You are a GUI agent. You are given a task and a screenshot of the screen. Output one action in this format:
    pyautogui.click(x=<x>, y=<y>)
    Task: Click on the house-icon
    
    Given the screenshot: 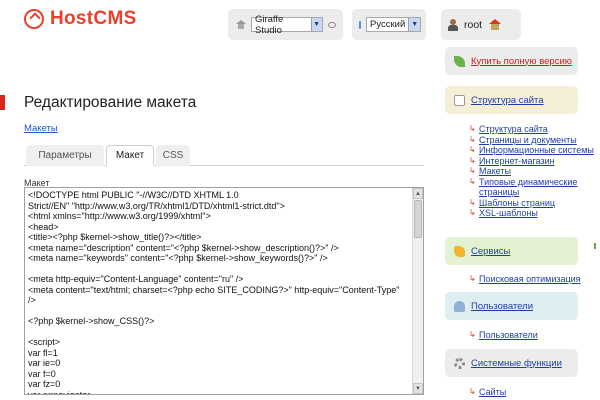 What is the action you would take?
    pyautogui.click(x=240, y=24)
    